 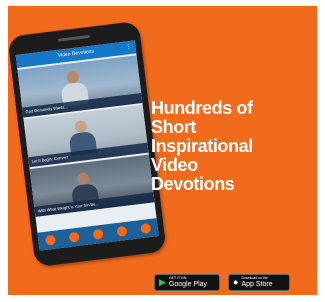 I want to click on more-vertical-icon: ⋮, so click(x=129, y=48).